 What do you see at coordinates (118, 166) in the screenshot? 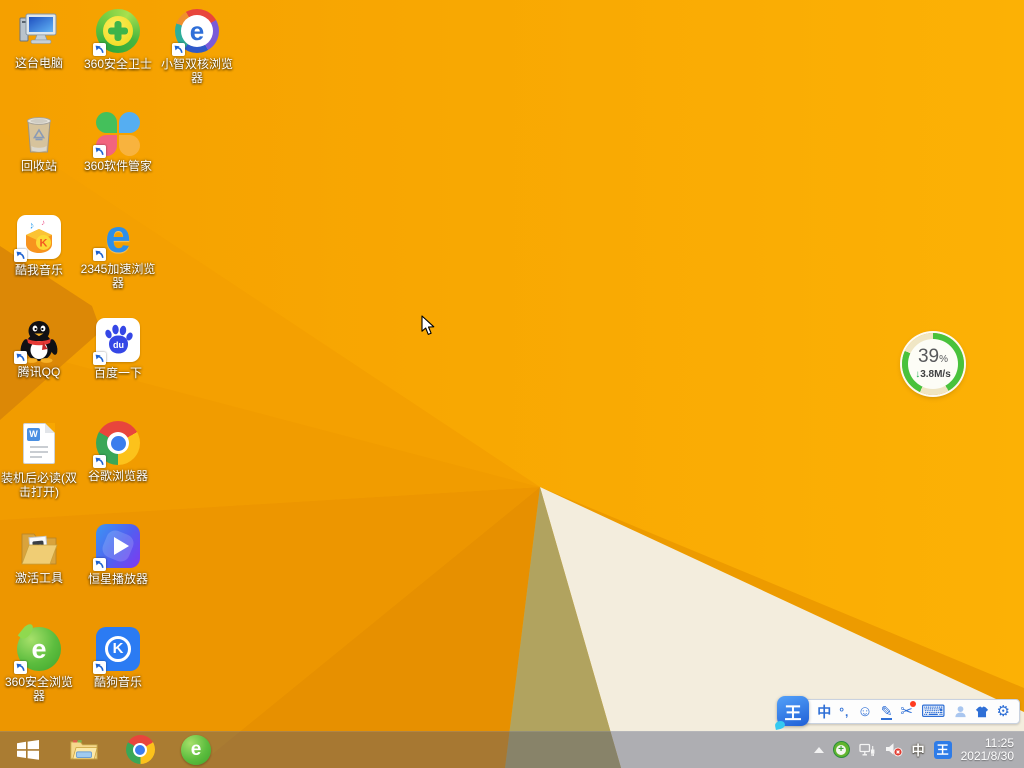
I see `icon-label: 360软件管家` at bounding box center [118, 166].